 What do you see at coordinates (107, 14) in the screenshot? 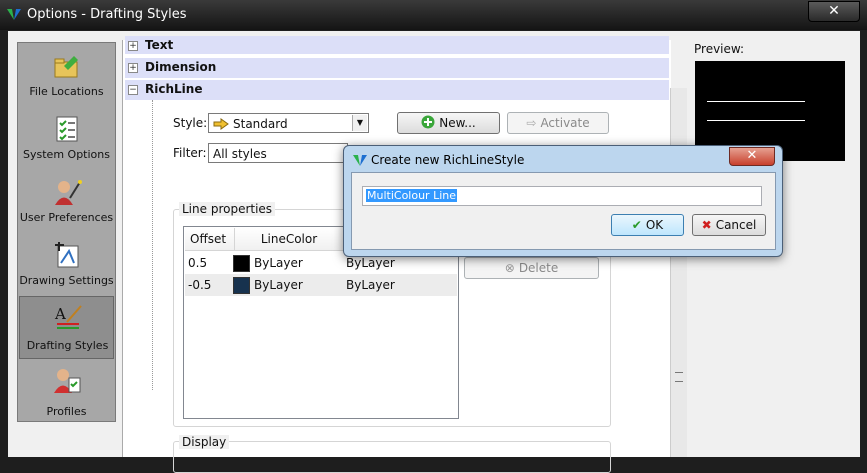
I see `window-title: Options - Drafting Styles` at bounding box center [107, 14].